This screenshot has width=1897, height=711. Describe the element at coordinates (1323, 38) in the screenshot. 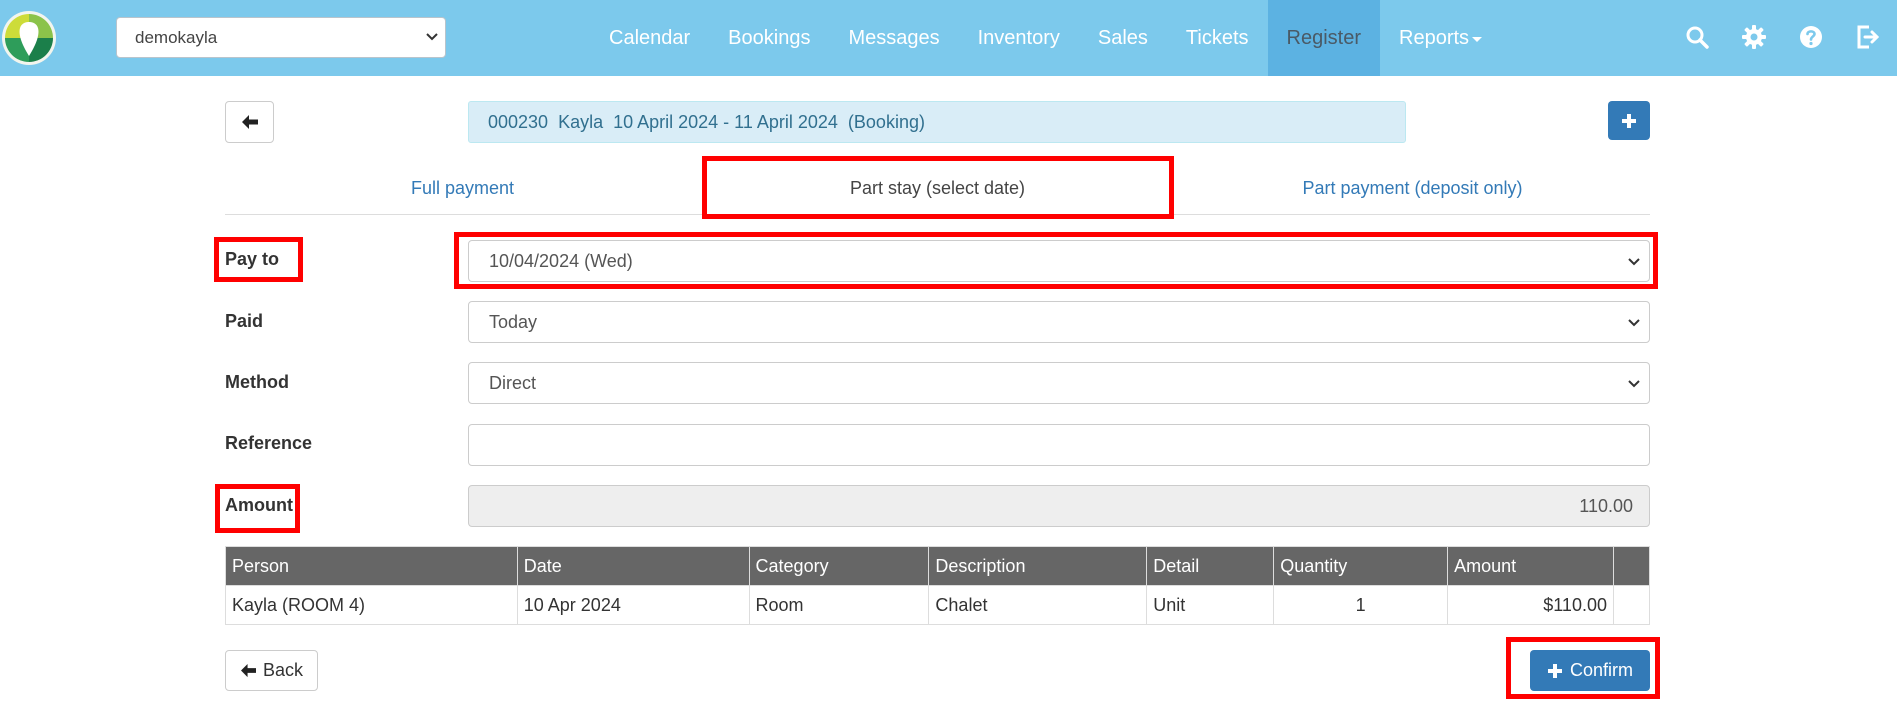

I see `nav-register: Register` at that location.